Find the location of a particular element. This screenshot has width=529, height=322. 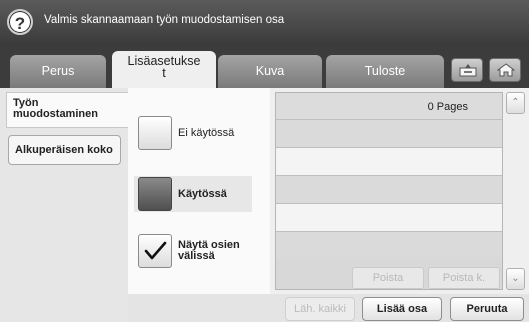

add-segment-button: Lisää osa is located at coordinates (402, 309).